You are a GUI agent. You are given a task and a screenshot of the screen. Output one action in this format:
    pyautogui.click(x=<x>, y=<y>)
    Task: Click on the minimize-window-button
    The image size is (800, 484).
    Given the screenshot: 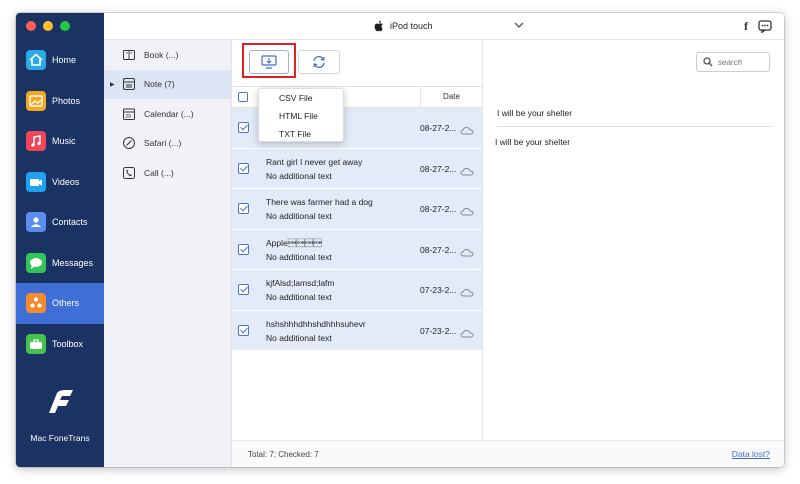 What is the action you would take?
    pyautogui.click(x=48, y=26)
    